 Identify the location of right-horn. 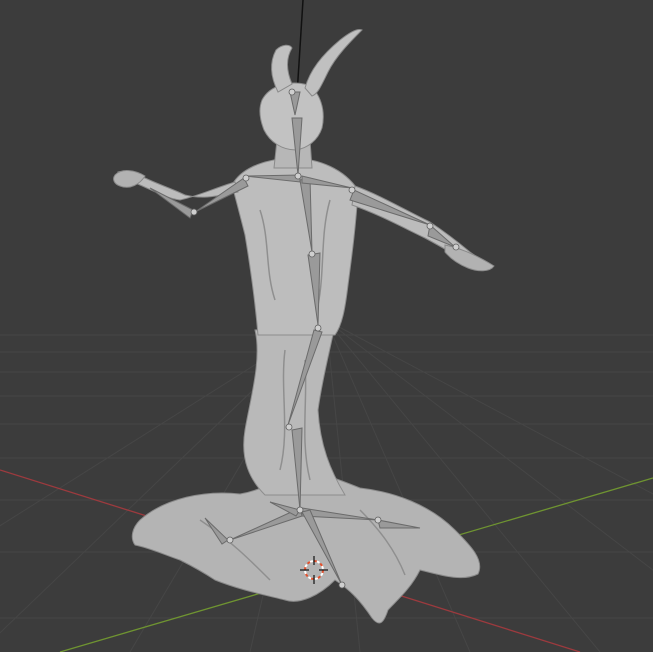
(333, 63).